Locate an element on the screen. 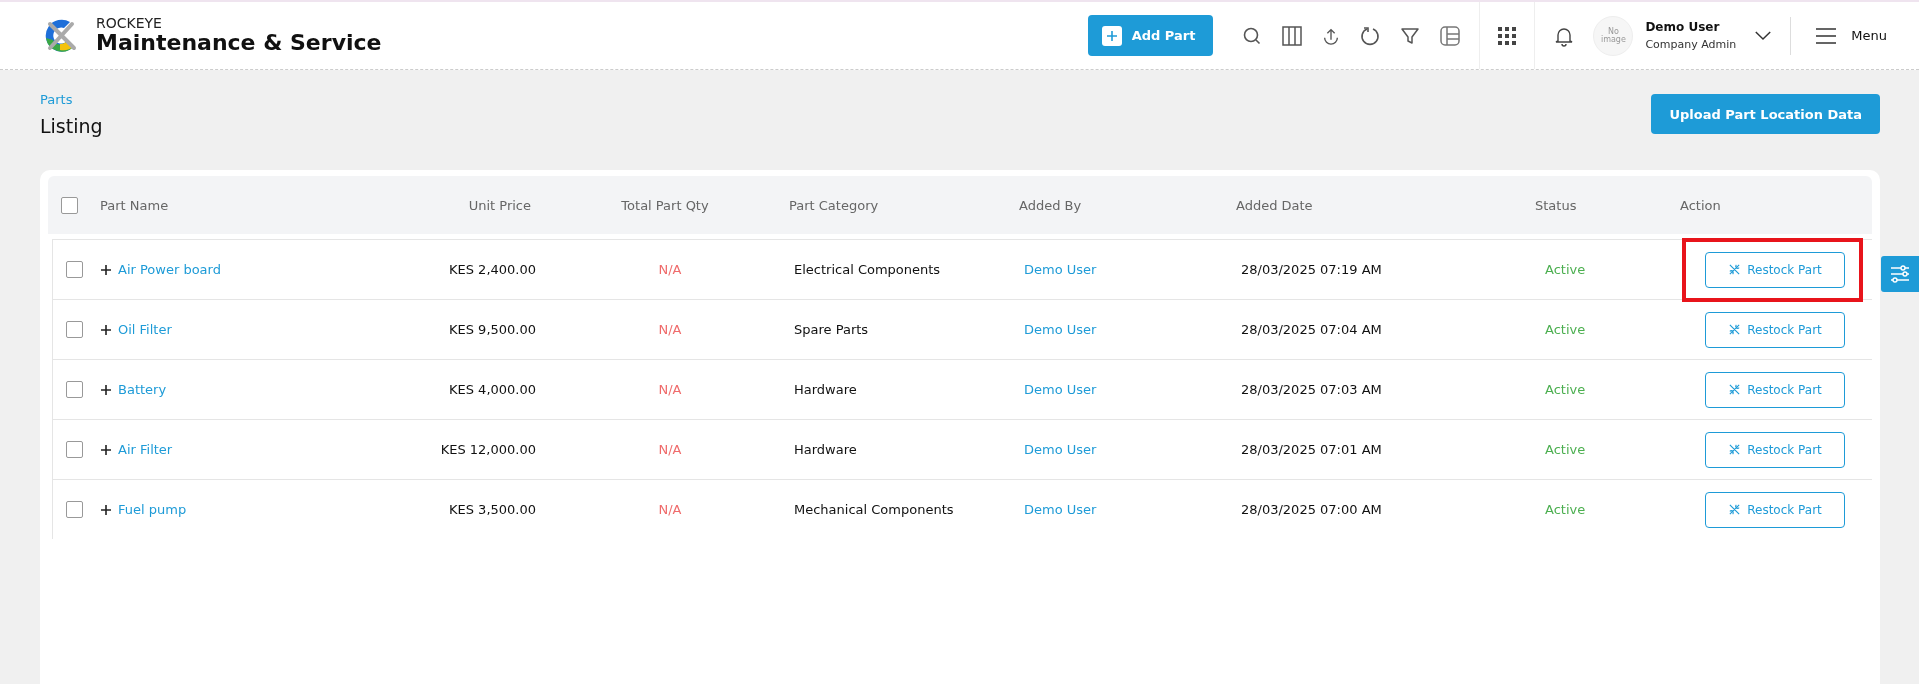 Image resolution: width=1919 pixels, height=684 pixels. user-name: Demo User is located at coordinates (1683, 27).